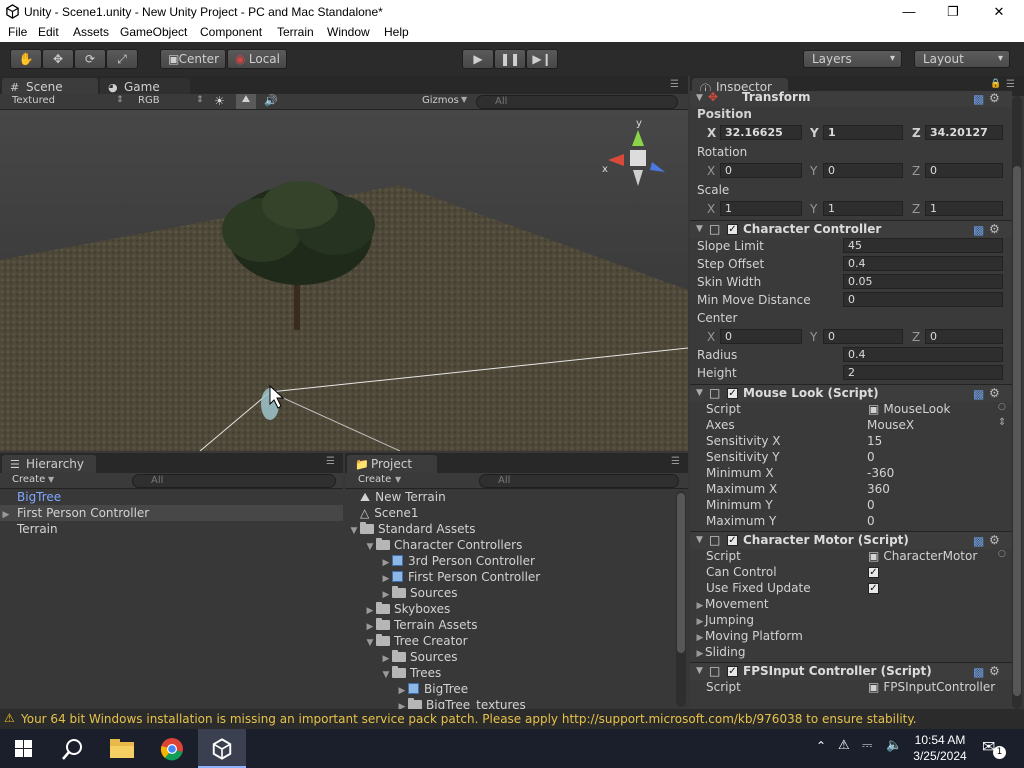  What do you see at coordinates (761, 170) in the screenshot?
I see `rotation-x-field: 0` at bounding box center [761, 170].